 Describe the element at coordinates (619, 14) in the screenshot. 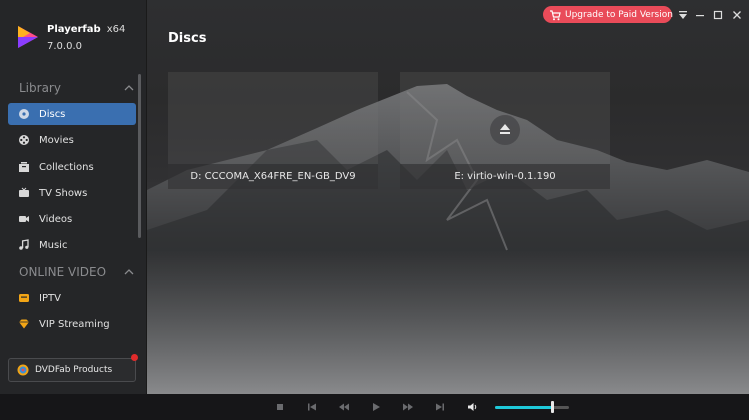

I see `upgrade-label: Upgrade to Paid Version` at that location.